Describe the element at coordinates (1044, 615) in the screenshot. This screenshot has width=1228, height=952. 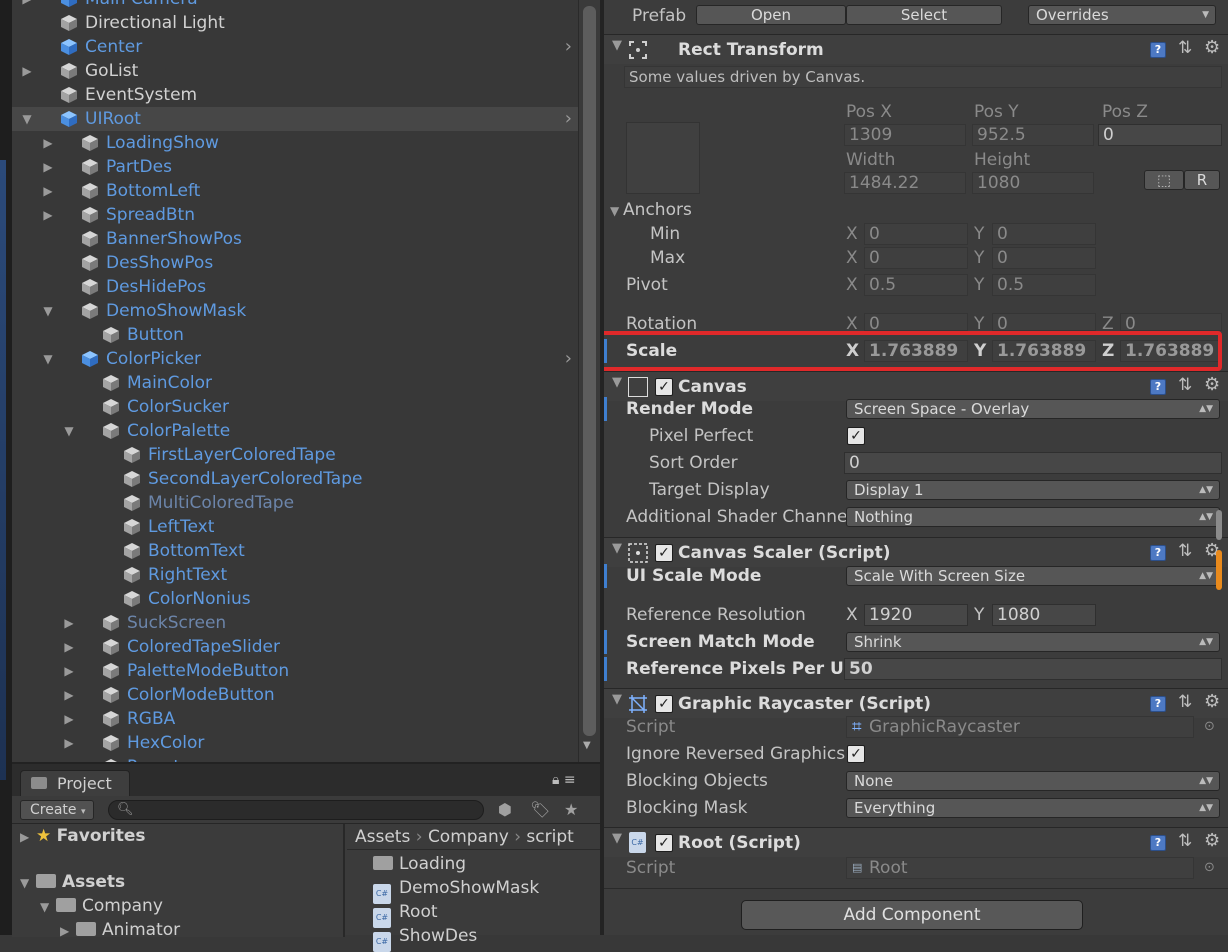
I see `reference-resolution-y-field: 1080` at that location.